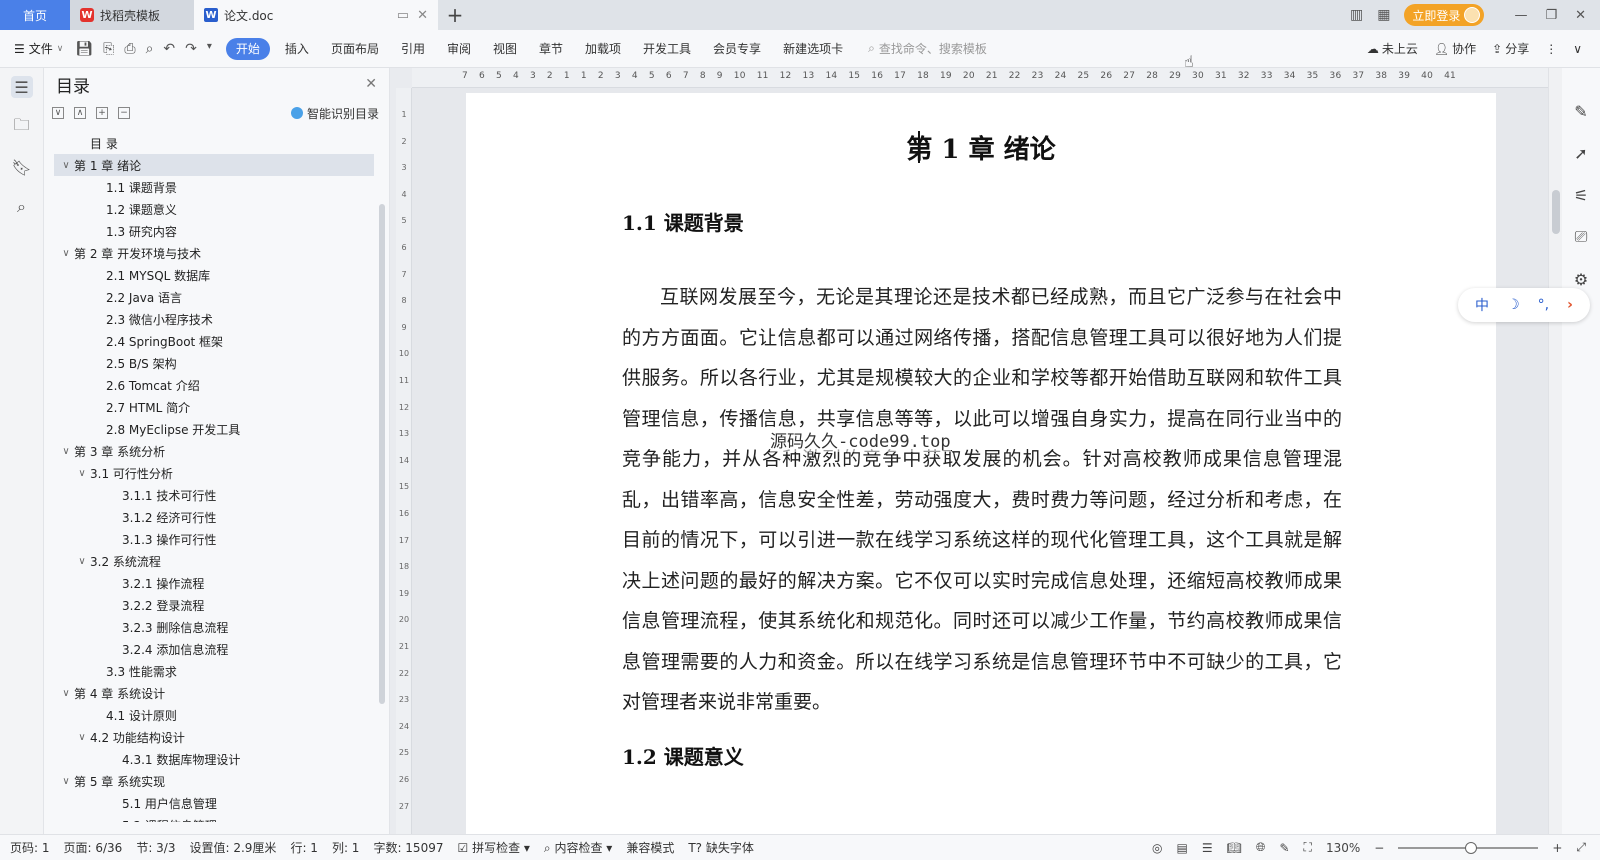  Describe the element at coordinates (1524, 305) in the screenshot. I see `ime-toolbar: 中 ☽ °, ›` at that location.